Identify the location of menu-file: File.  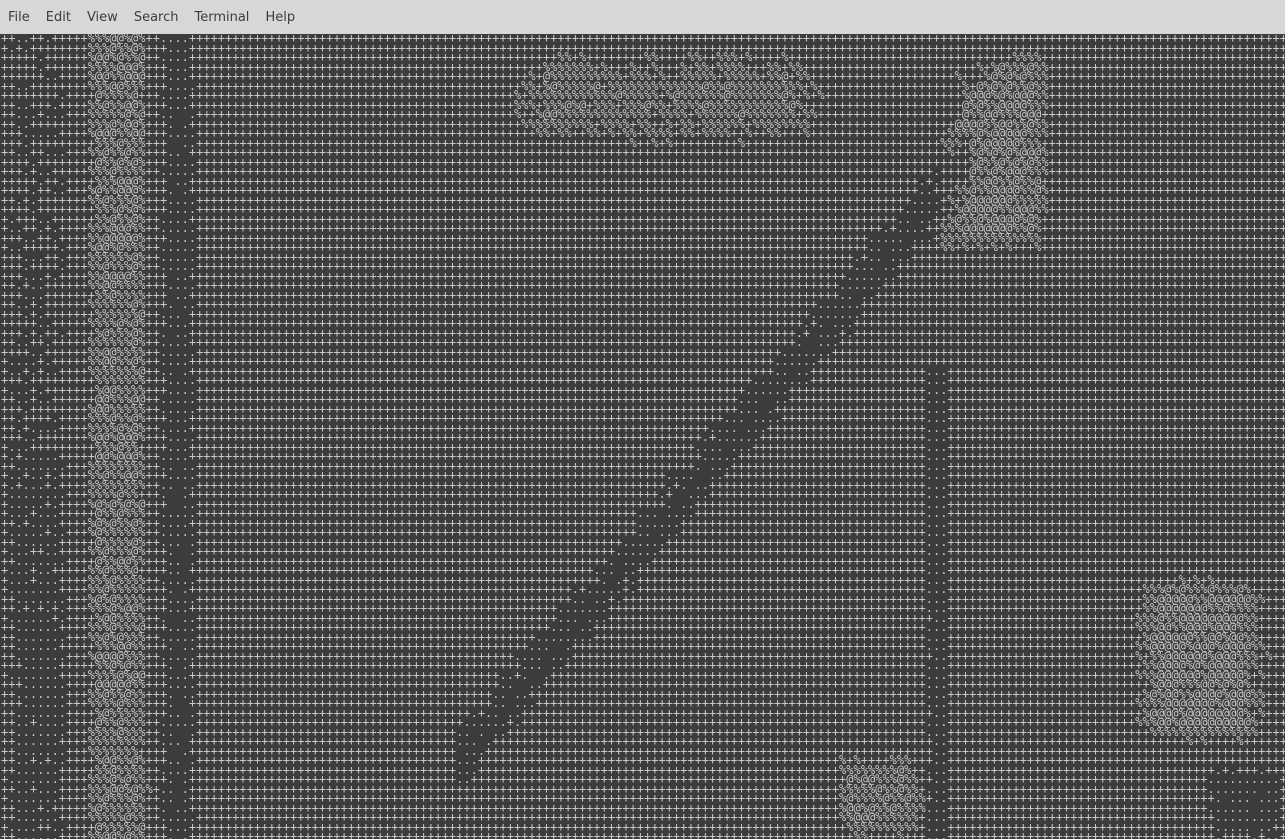
(19, 17).